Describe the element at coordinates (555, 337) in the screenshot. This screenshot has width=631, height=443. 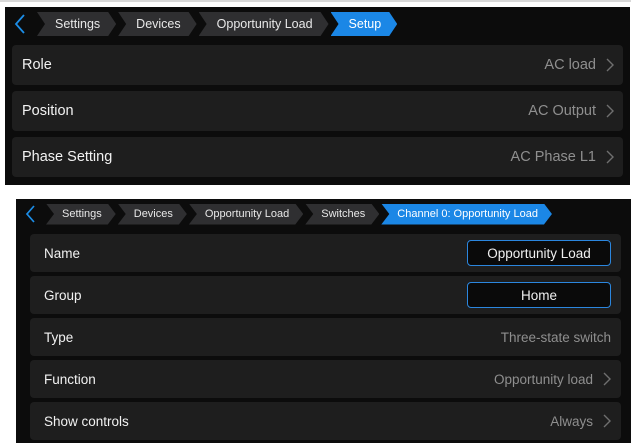
I see `type-value: Three-state switch` at that location.